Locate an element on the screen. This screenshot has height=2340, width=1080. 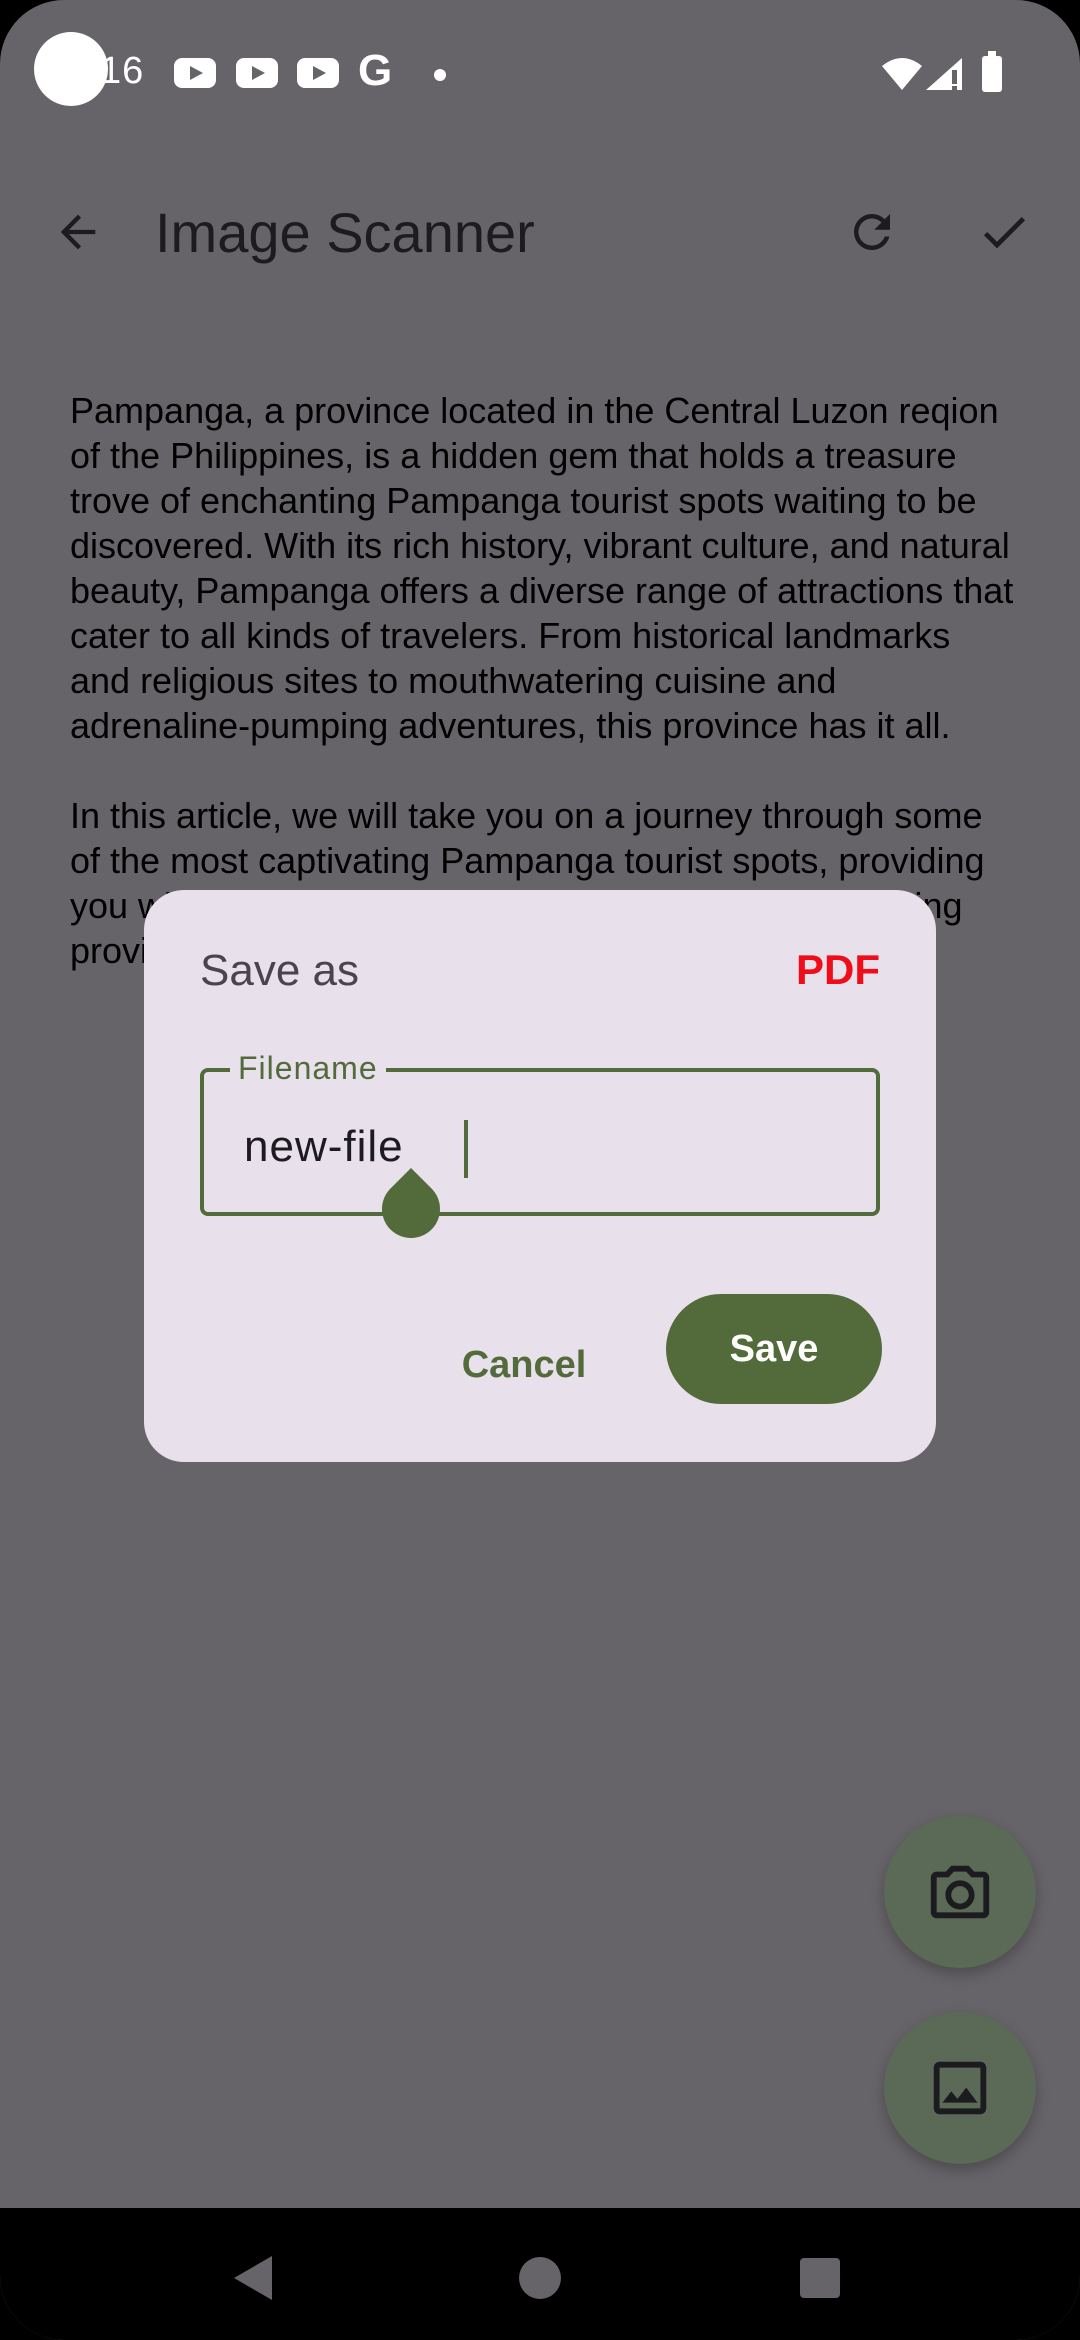
dot-icon is located at coordinates (440, 75).